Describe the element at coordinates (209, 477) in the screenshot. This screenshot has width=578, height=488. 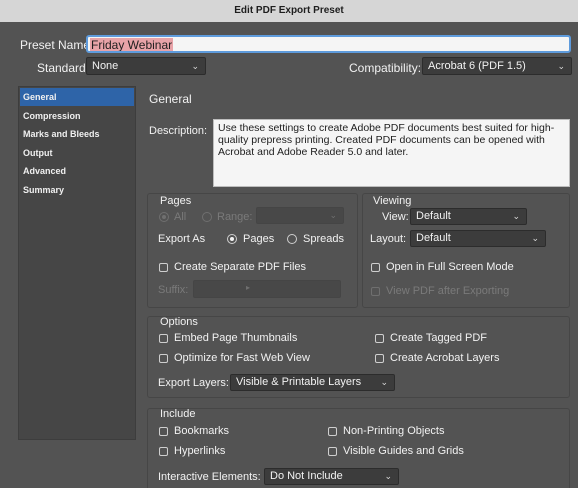
I see `interactive-elements-label: Interactive Elements:` at that location.